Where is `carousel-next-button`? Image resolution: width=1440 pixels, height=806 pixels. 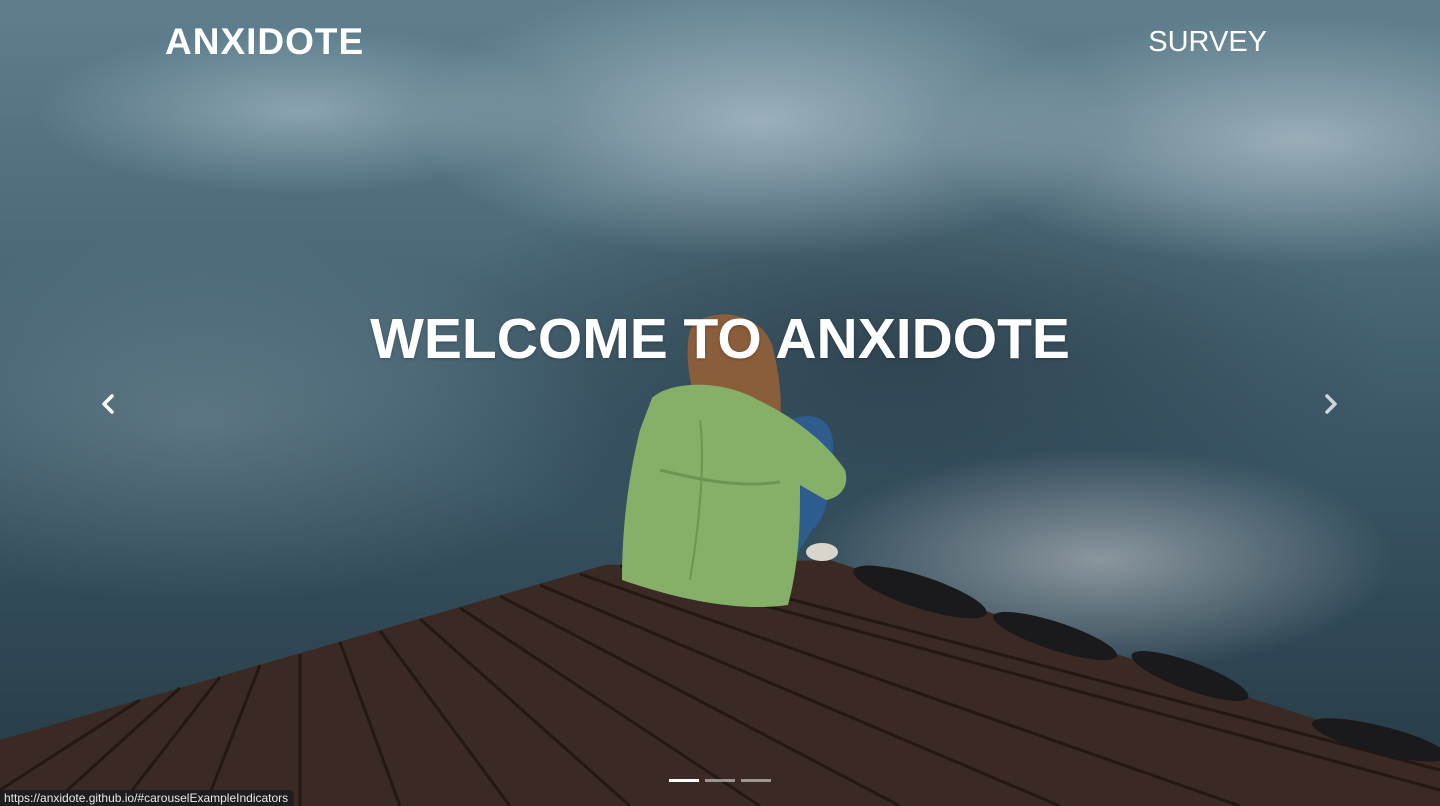
carousel-next-button is located at coordinates (1331, 404).